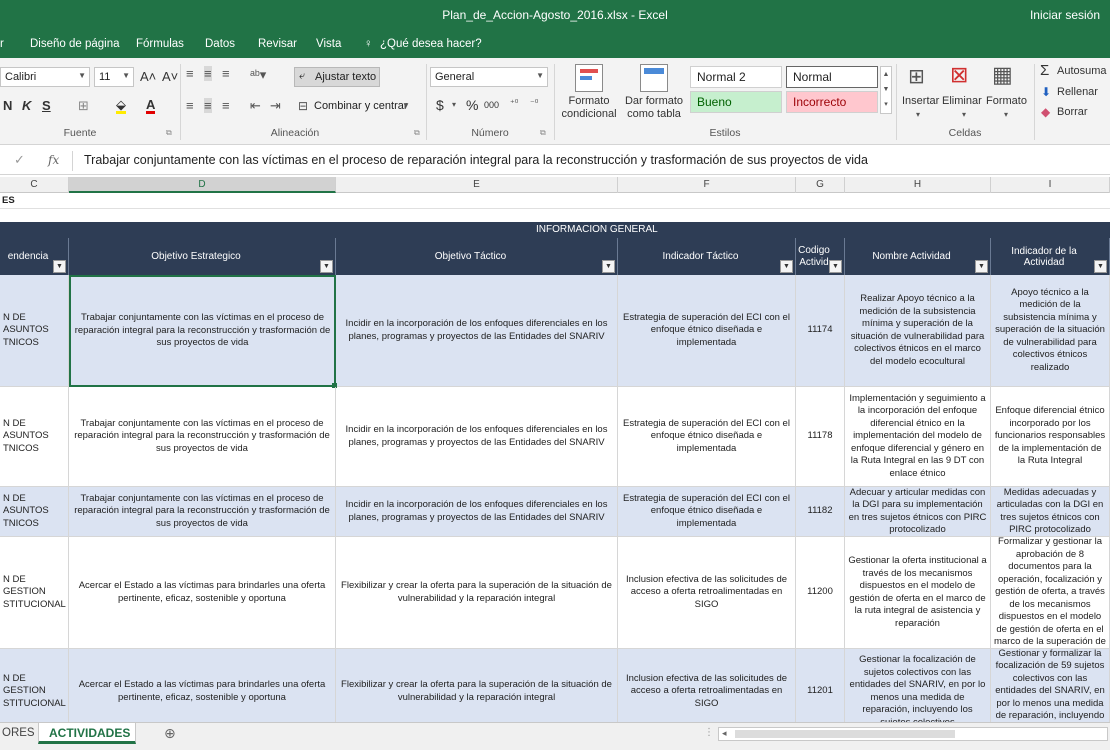 Image resolution: width=1110 pixels, height=750 pixels. I want to click on grow-font-icon: A˄, so click(148, 76).